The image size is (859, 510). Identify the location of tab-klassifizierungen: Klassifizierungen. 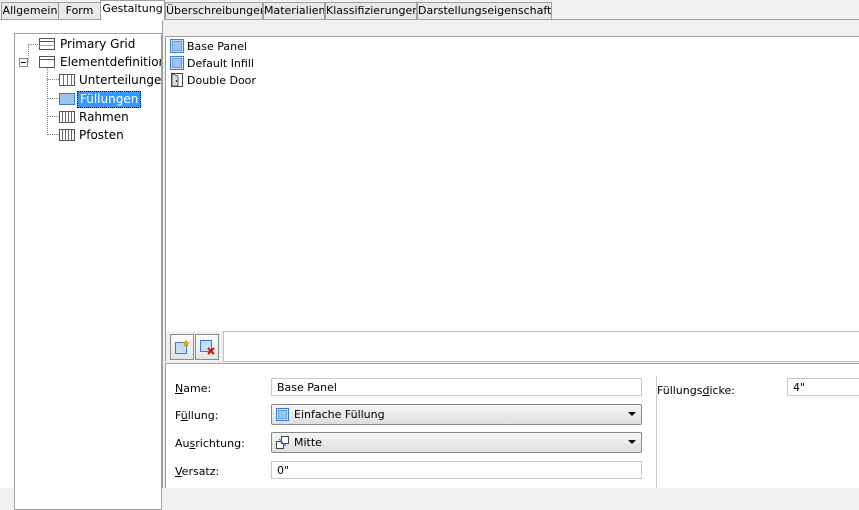
(371, 10).